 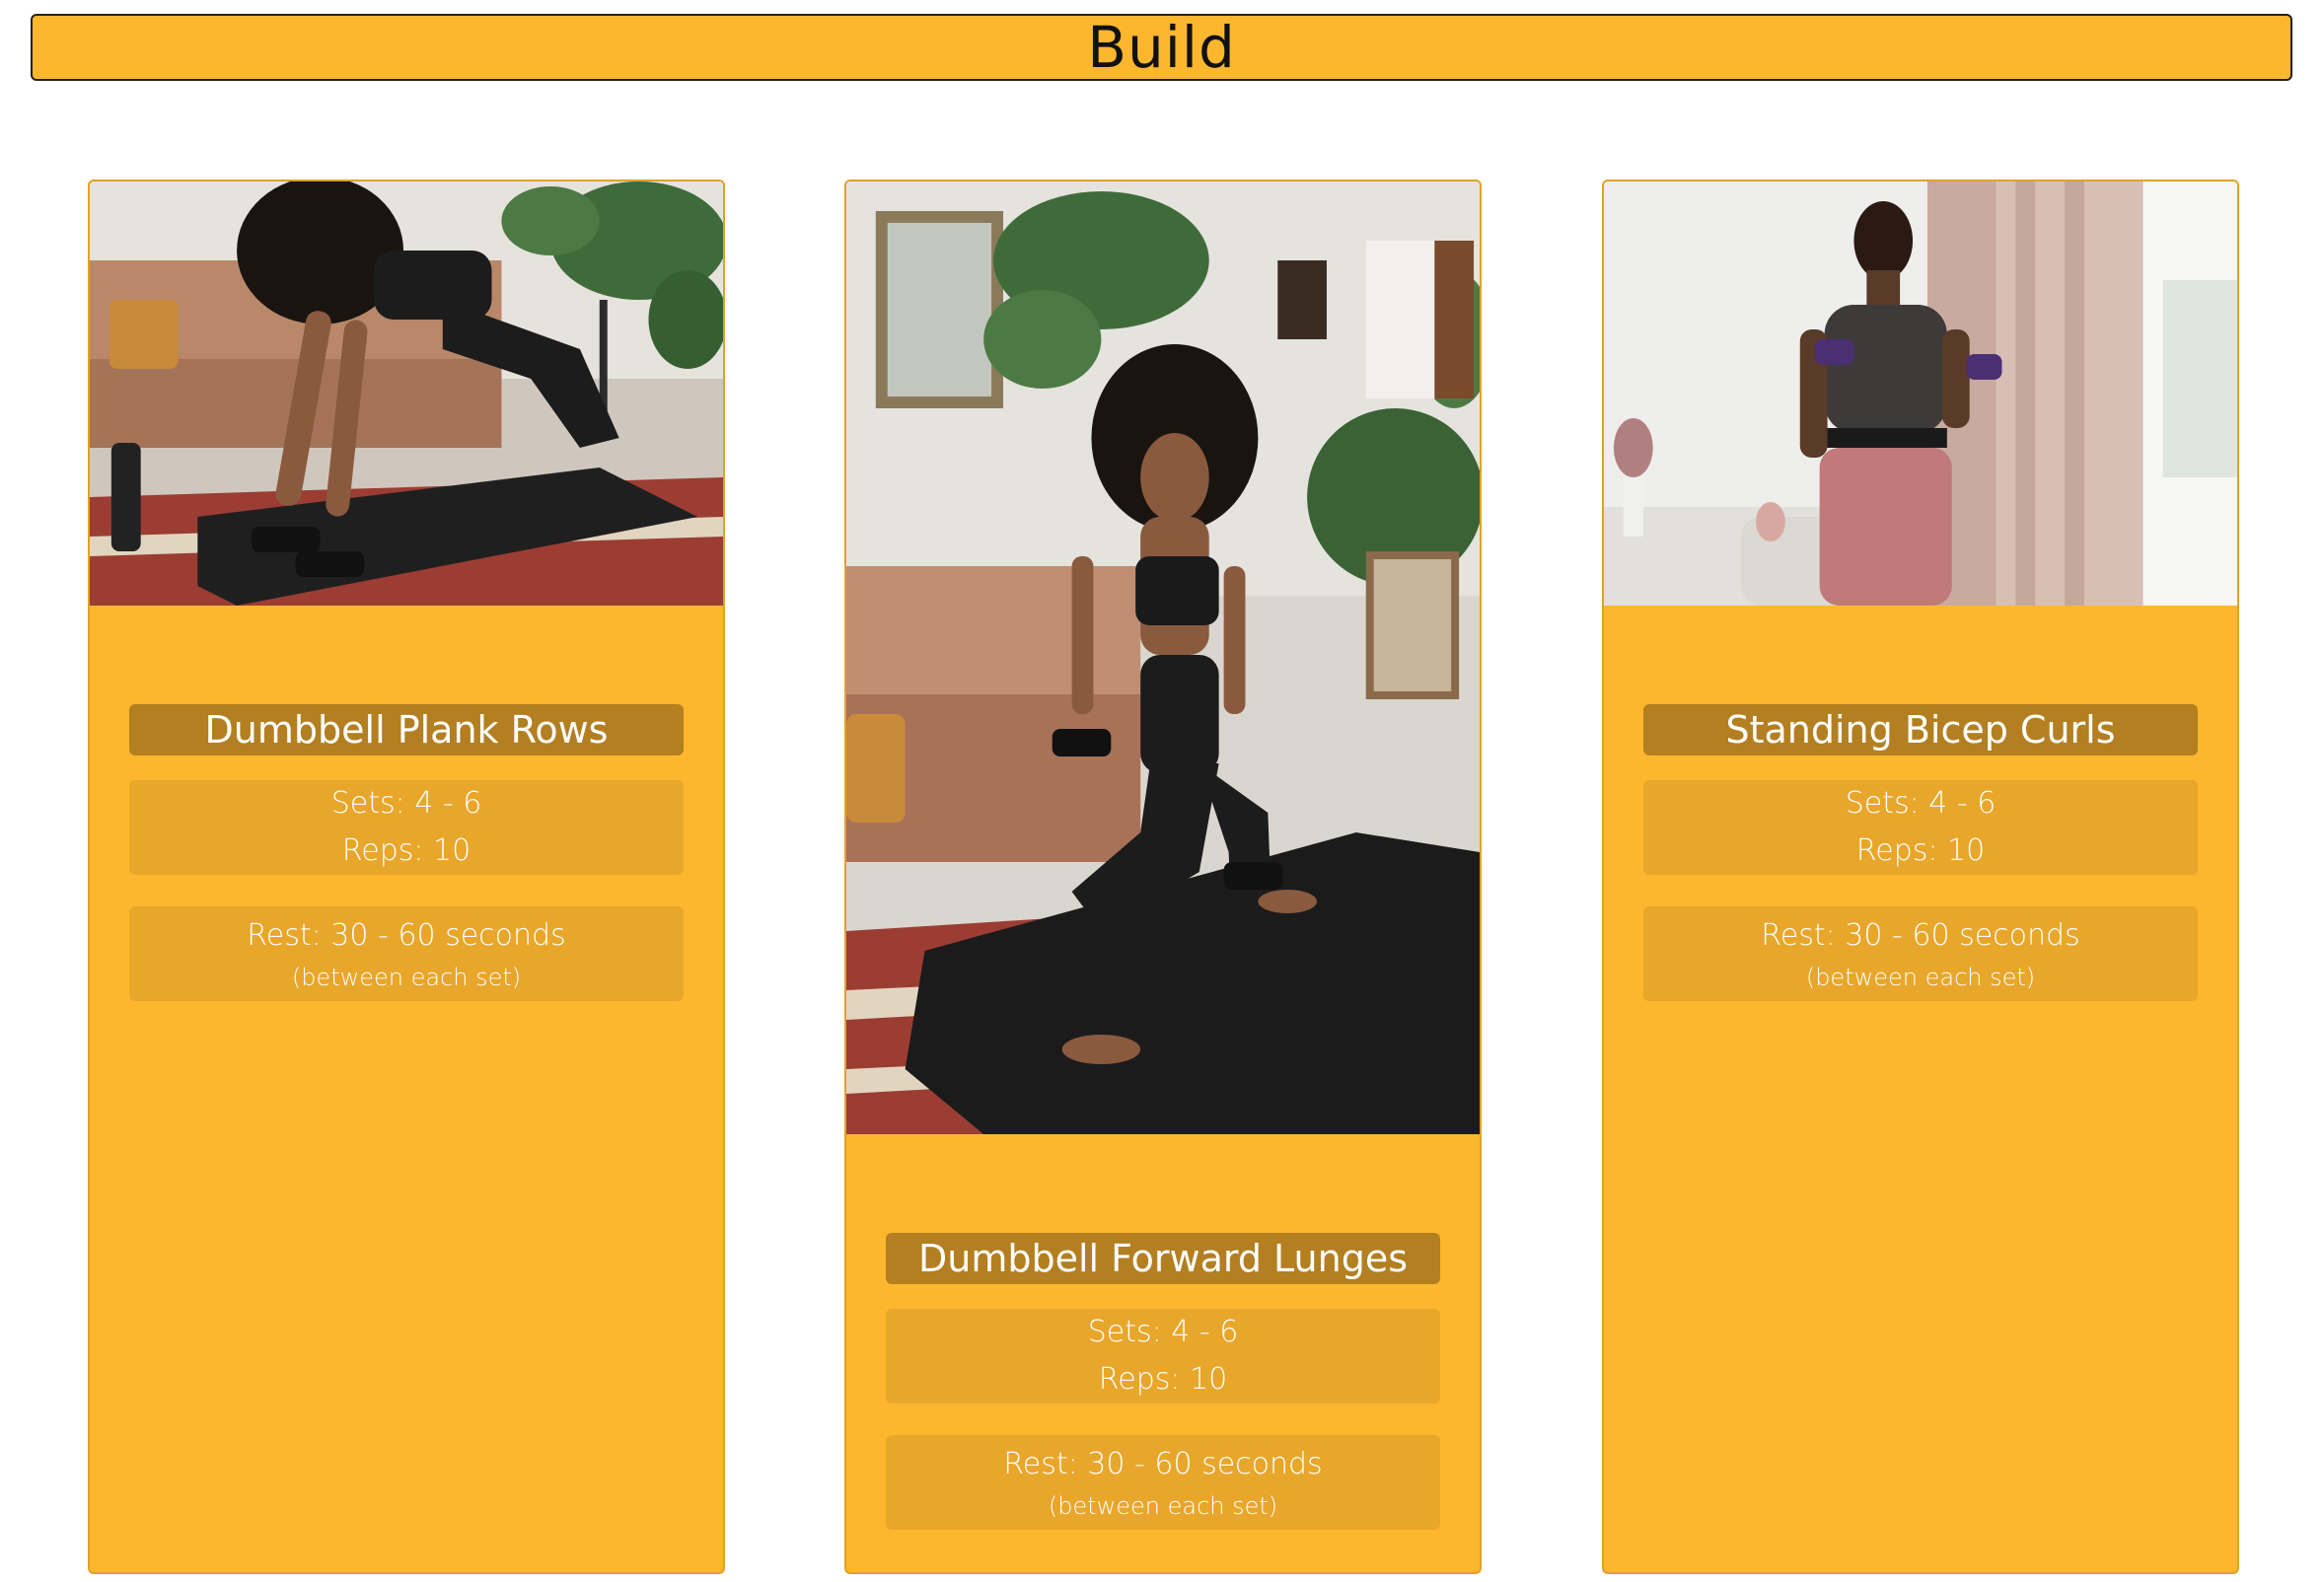 I want to click on page-title: Build, so click(x=1161, y=47).